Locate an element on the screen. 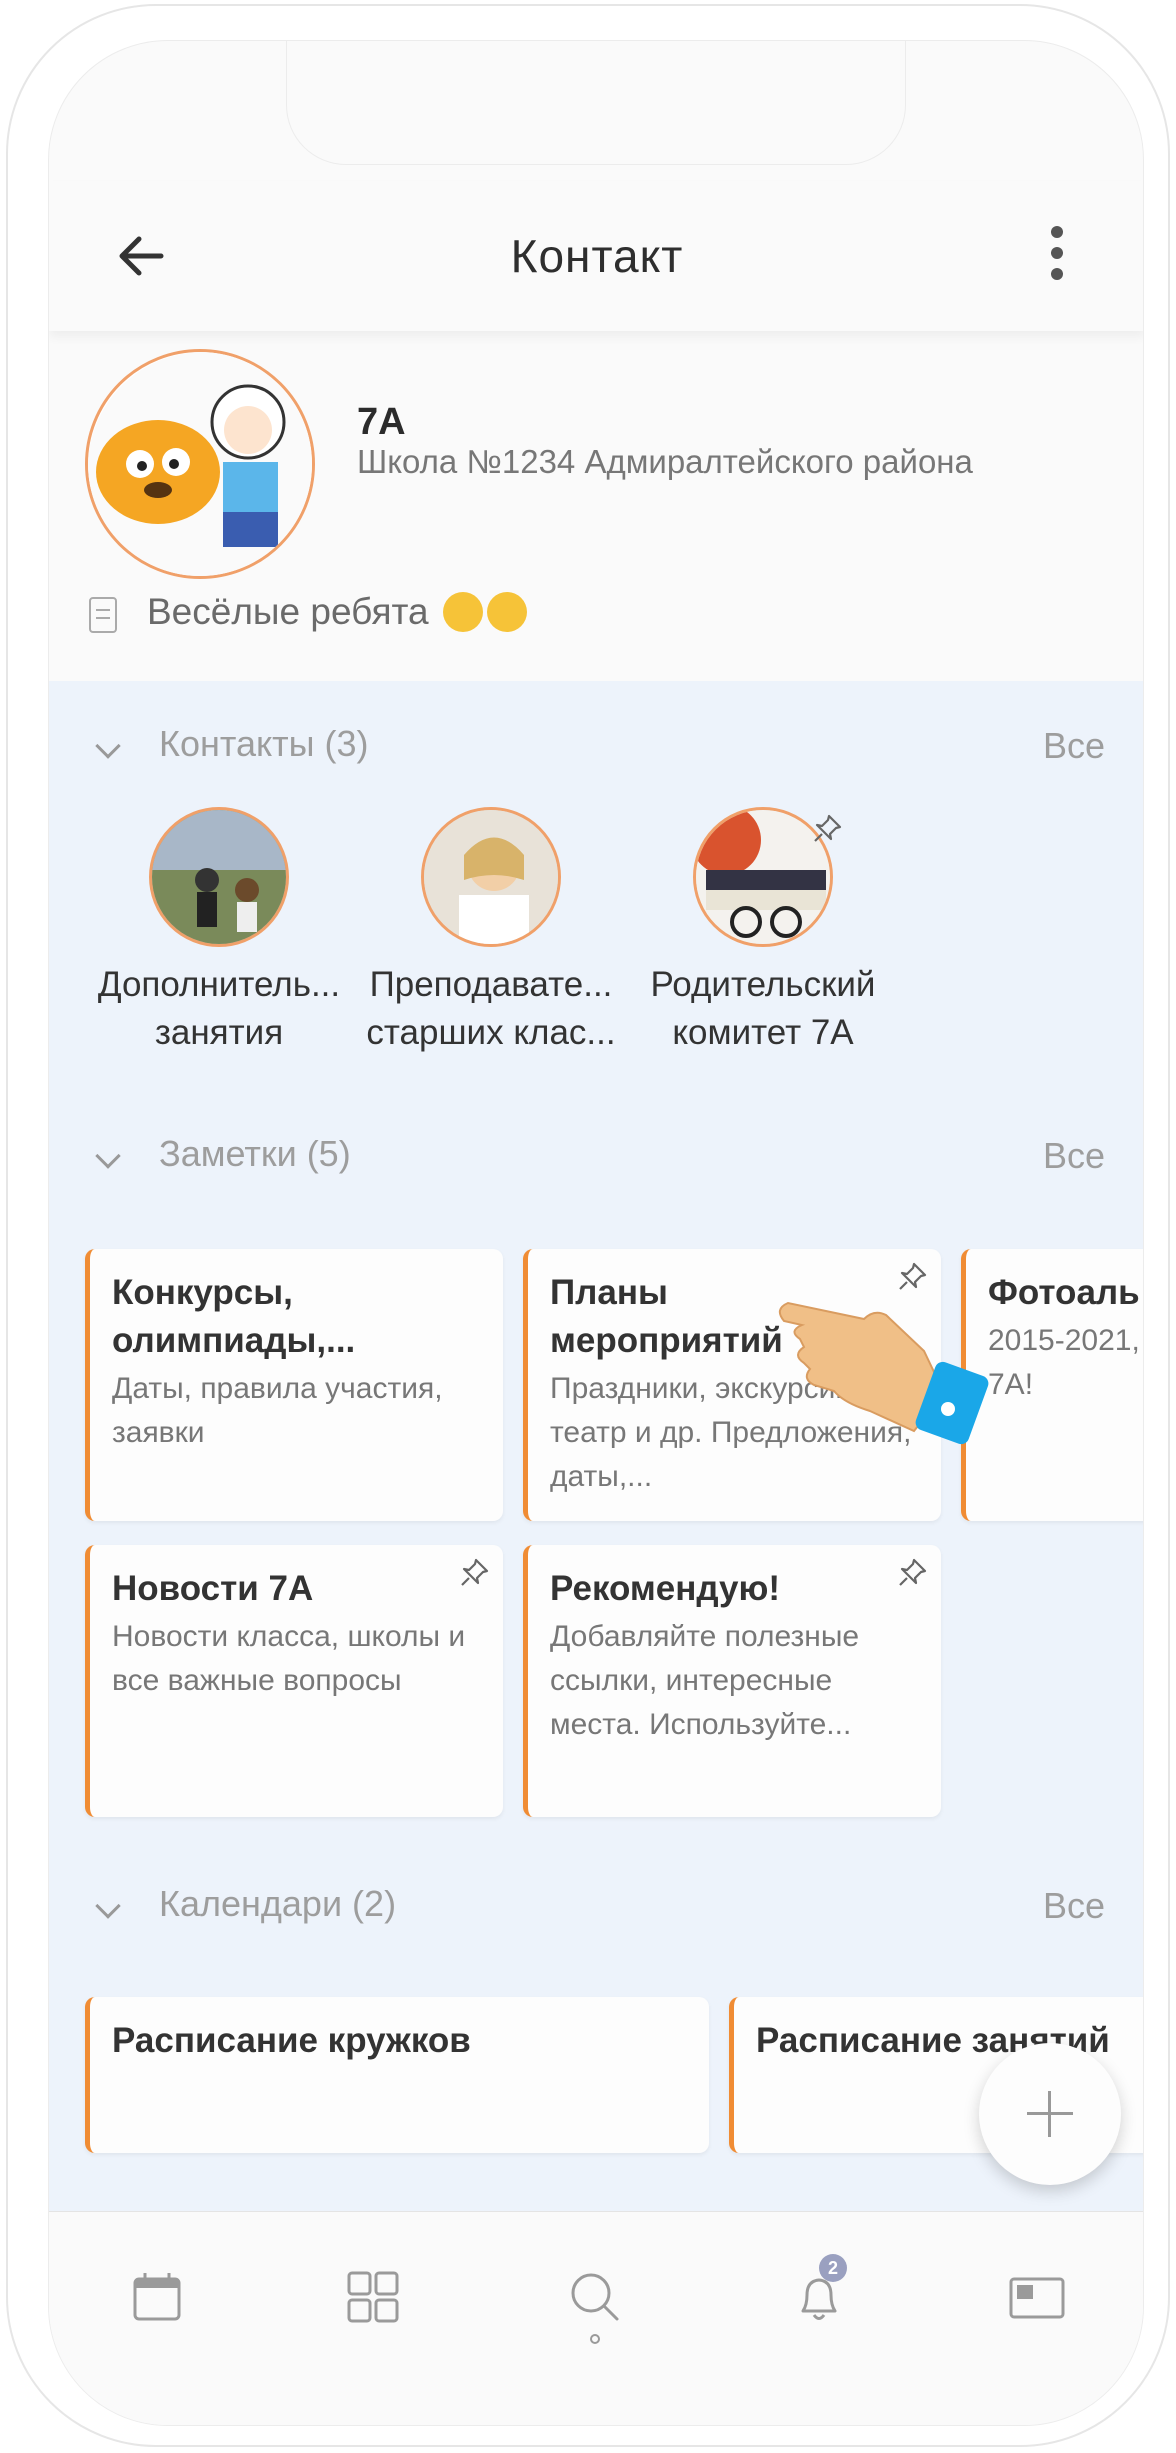 The image size is (1176, 2453). contact-item: Дополнитель... занятия is located at coordinates (219, 932).